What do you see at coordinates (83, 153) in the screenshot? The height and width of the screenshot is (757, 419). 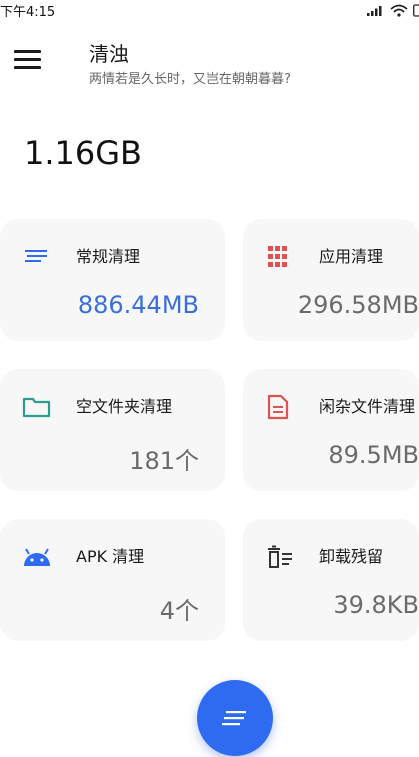 I see `total-size: 1.16GB` at bounding box center [83, 153].